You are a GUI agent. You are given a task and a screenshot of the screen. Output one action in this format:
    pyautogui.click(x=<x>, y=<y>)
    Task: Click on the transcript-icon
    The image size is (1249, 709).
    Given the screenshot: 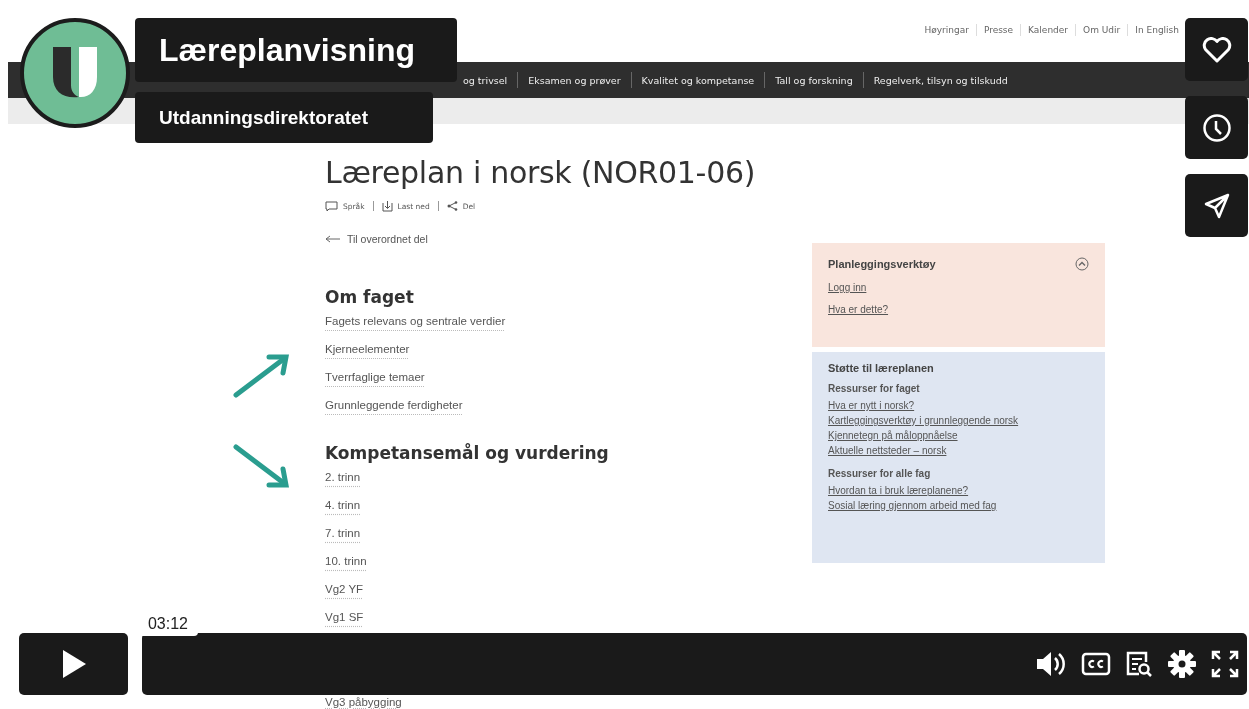 What is the action you would take?
    pyautogui.click(x=1139, y=664)
    